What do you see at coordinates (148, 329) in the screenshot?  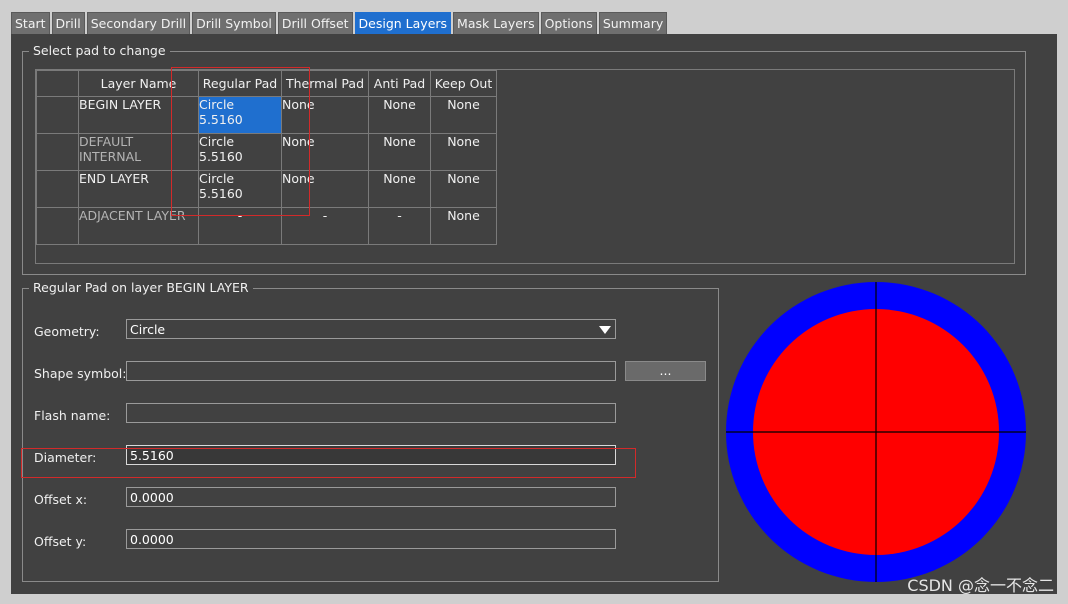 I see `geometry-value: Circle` at bounding box center [148, 329].